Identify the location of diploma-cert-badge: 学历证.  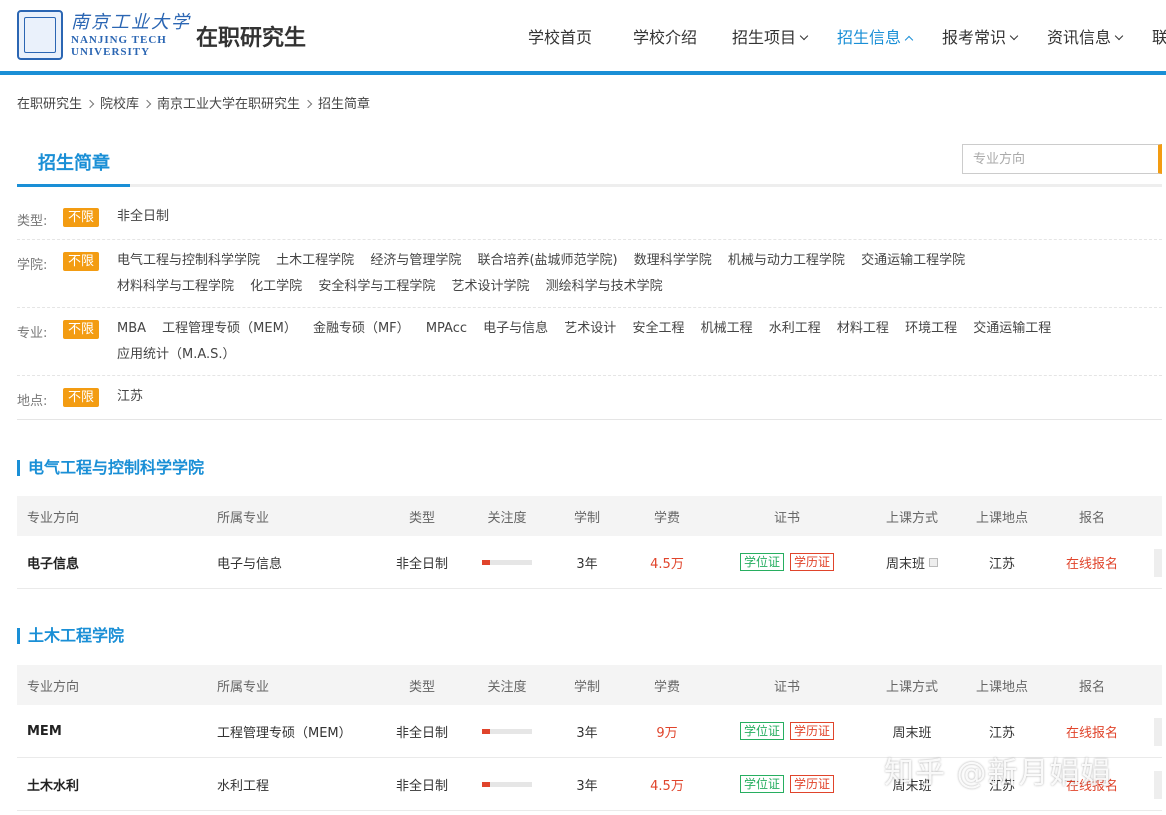
(812, 784).